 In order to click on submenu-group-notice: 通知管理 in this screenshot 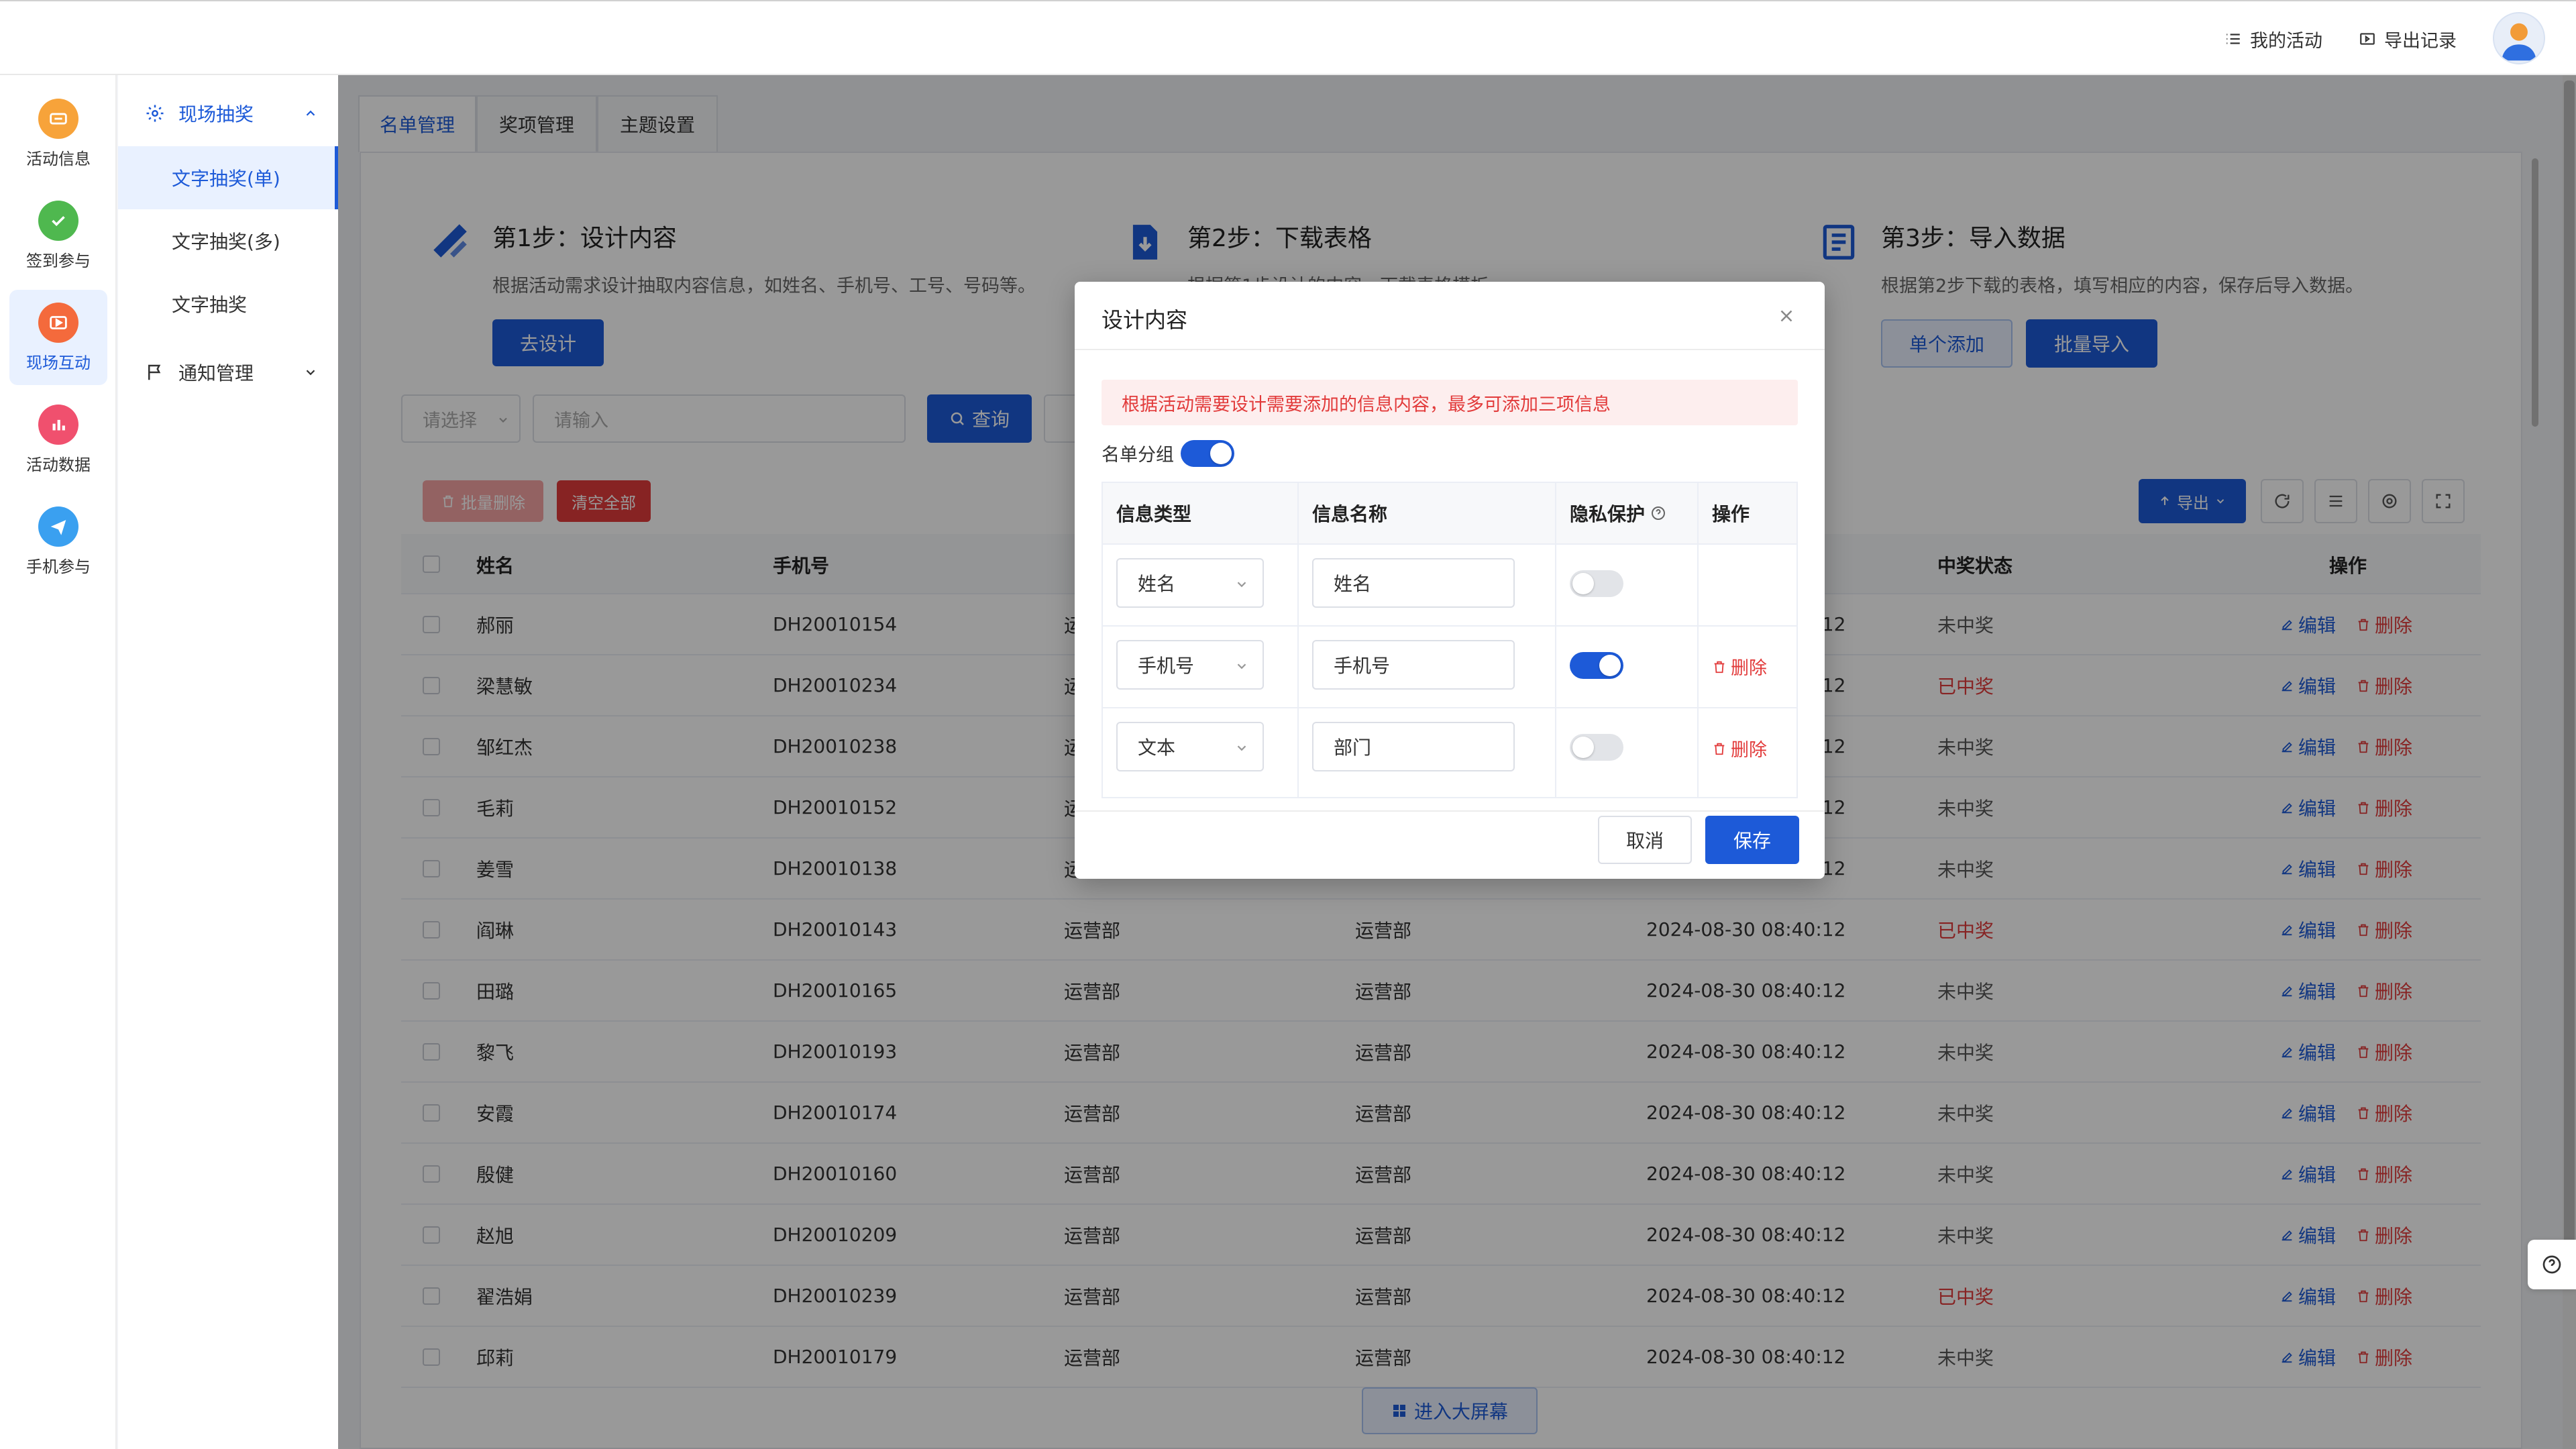, I will do `click(228, 372)`.